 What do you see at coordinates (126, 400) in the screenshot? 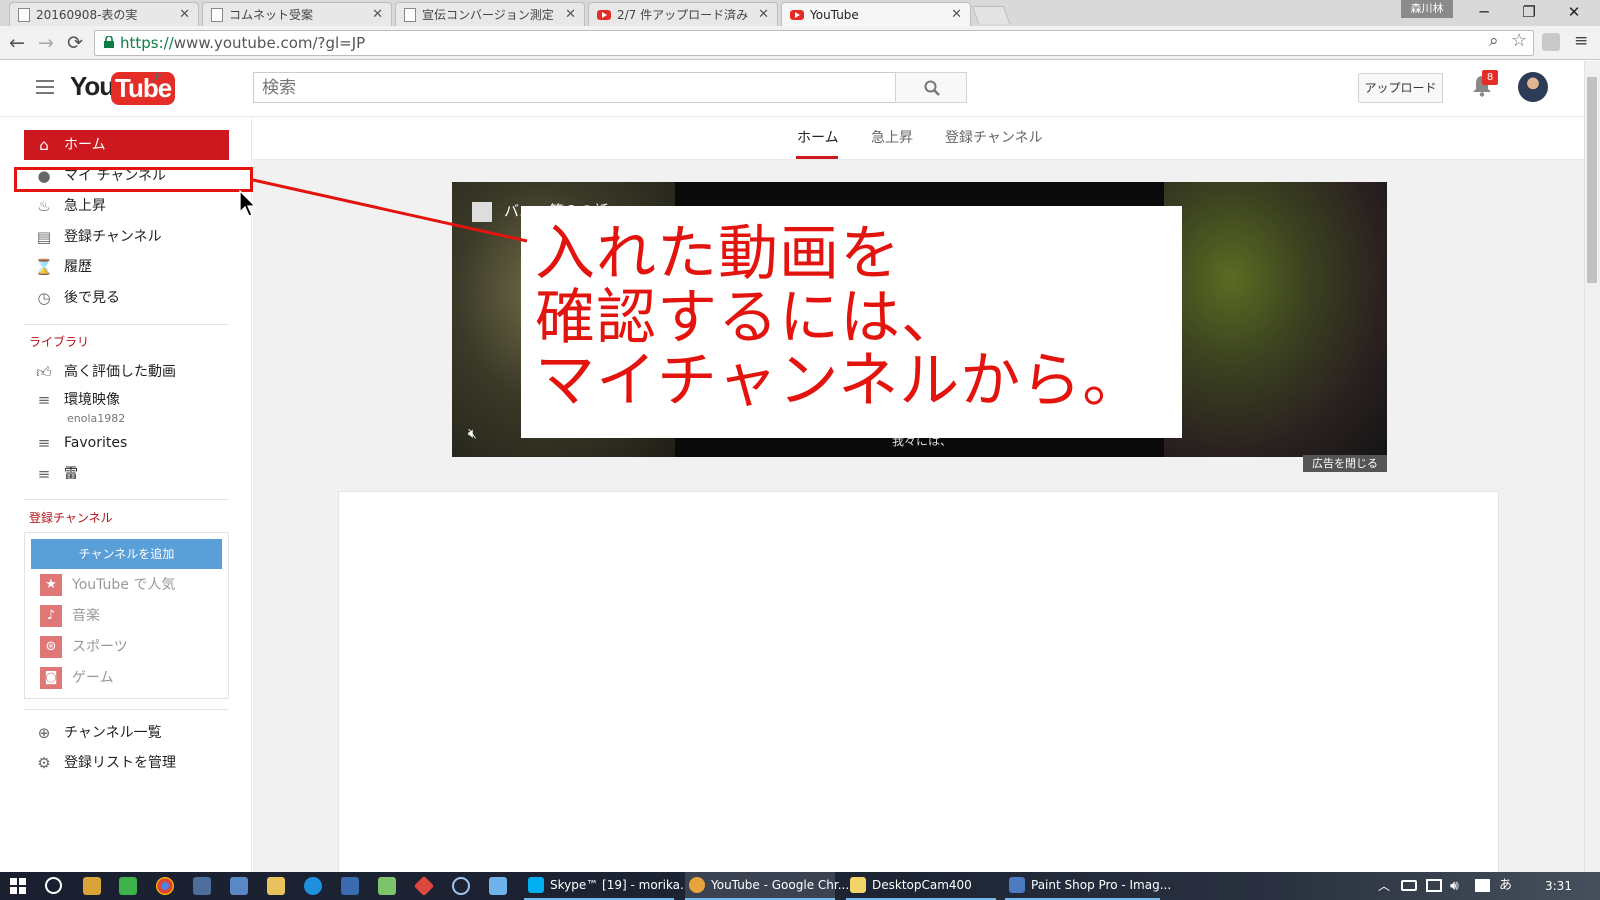
I see `sidebar-item-playlist: ≡ 環境映像` at bounding box center [126, 400].